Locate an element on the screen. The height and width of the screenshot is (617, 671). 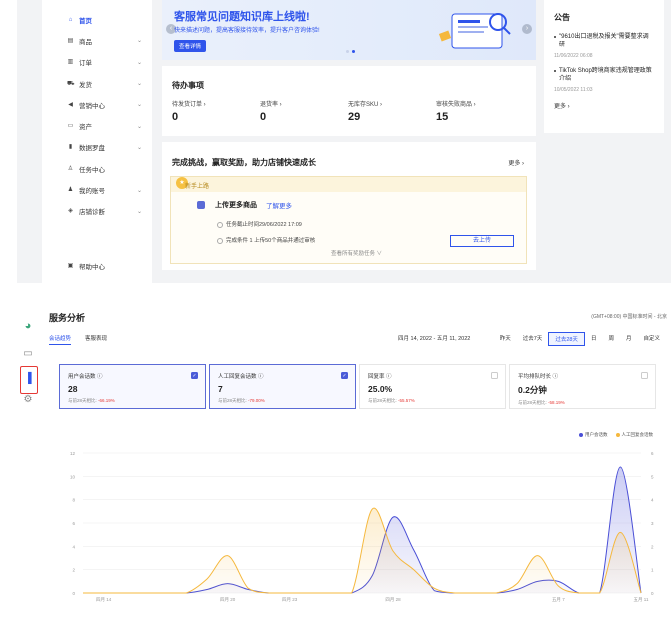
analytics-icon: ▐ is located at coordinates (28, 379).